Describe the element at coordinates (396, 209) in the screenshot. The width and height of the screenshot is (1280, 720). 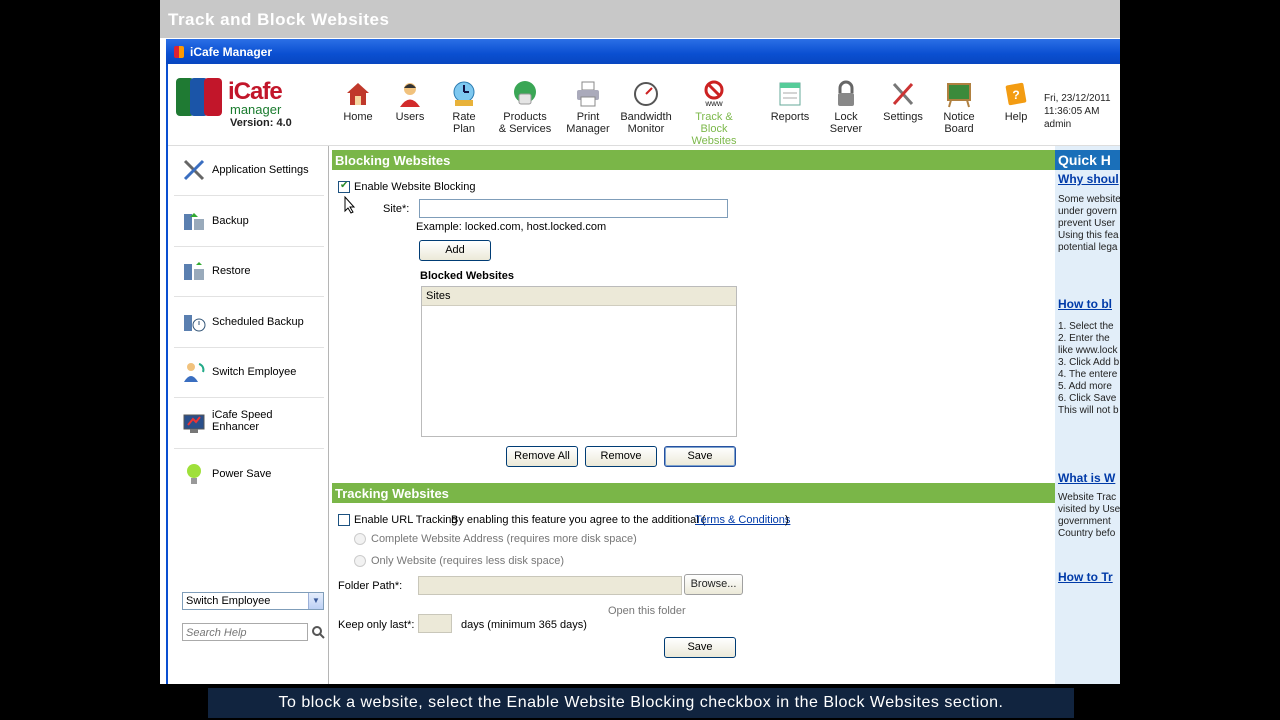
I see `site-label: Site*:` at that location.